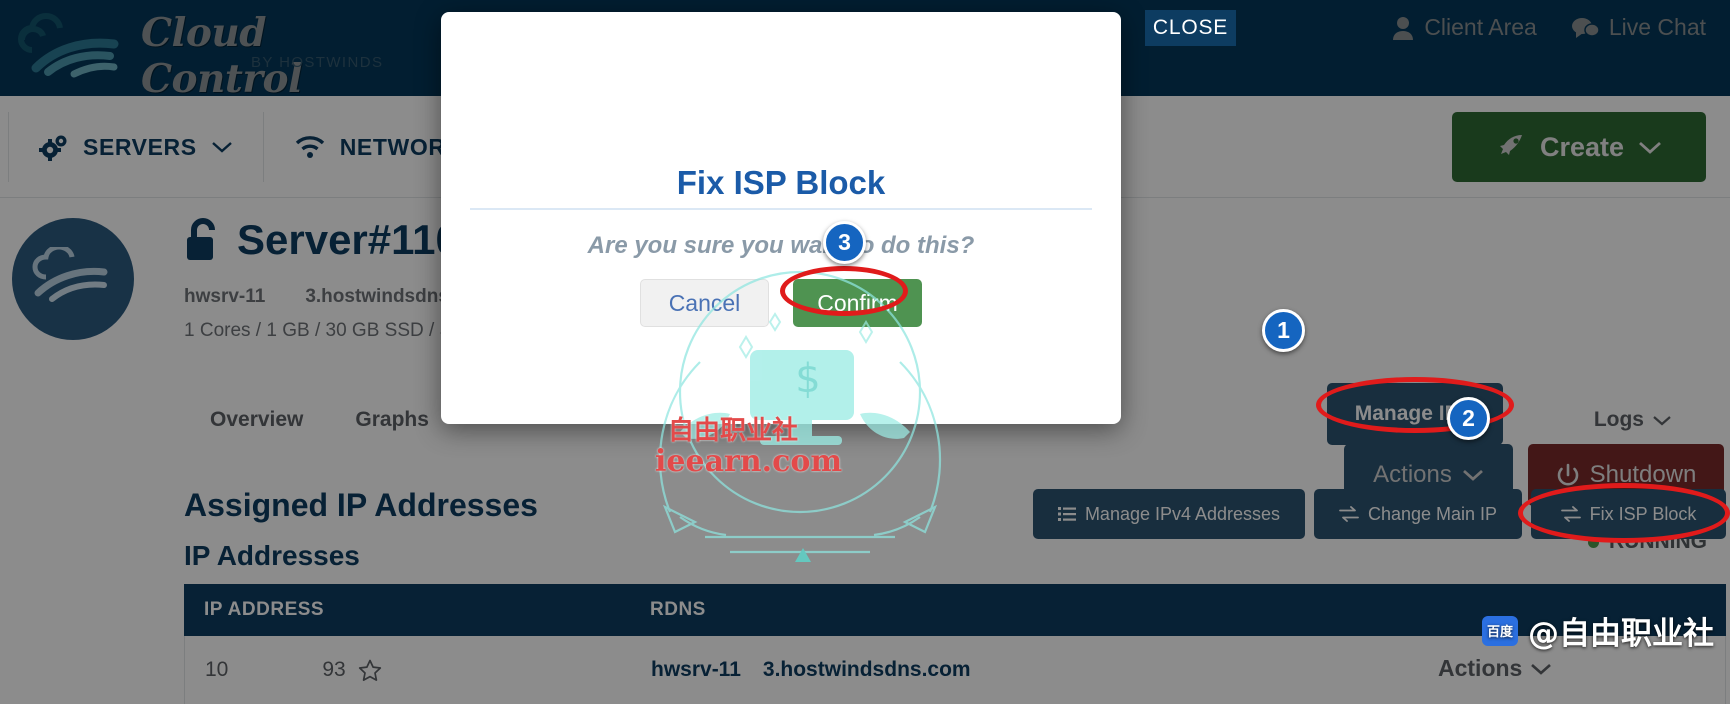 This screenshot has height=704, width=1730. I want to click on tab-graphs: Graphs, so click(392, 420).